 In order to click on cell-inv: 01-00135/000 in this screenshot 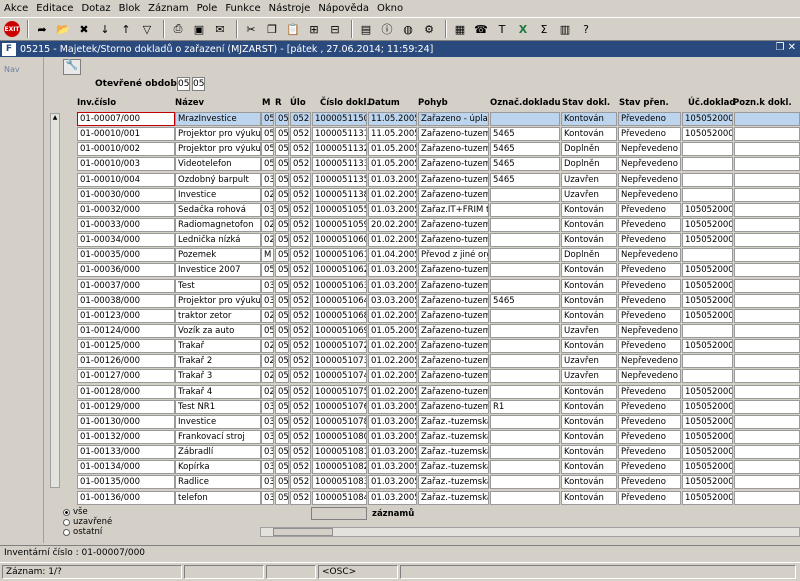, I will do `click(126, 482)`.